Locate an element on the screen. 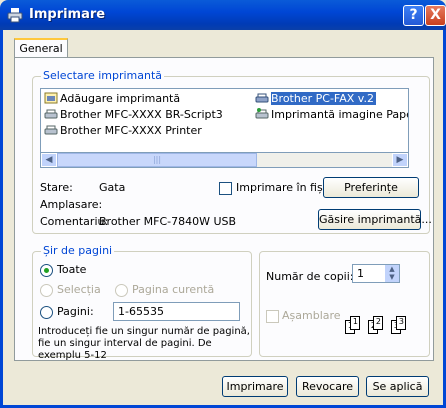 The width and height of the screenshot is (446, 408). print-button: Imprimare is located at coordinates (255, 386).